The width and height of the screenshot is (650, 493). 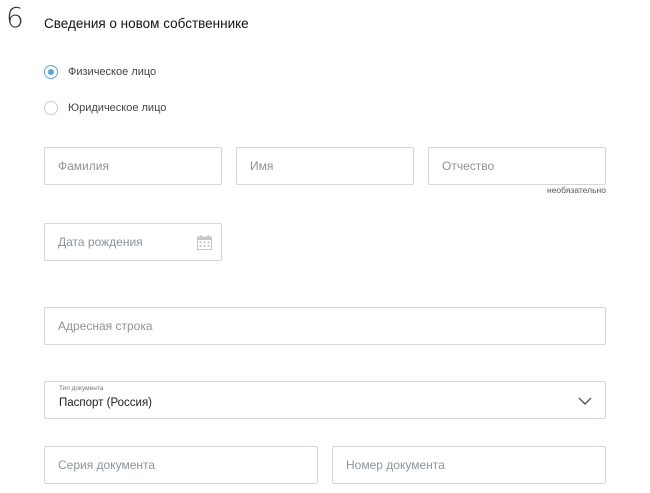 I want to click on first-name-input, so click(x=325, y=166).